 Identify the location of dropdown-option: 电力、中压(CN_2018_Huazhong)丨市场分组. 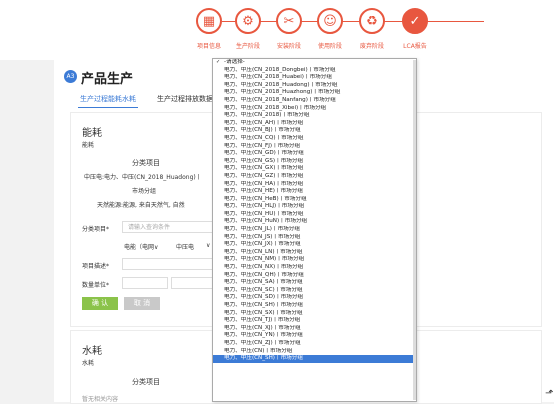
(314, 93).